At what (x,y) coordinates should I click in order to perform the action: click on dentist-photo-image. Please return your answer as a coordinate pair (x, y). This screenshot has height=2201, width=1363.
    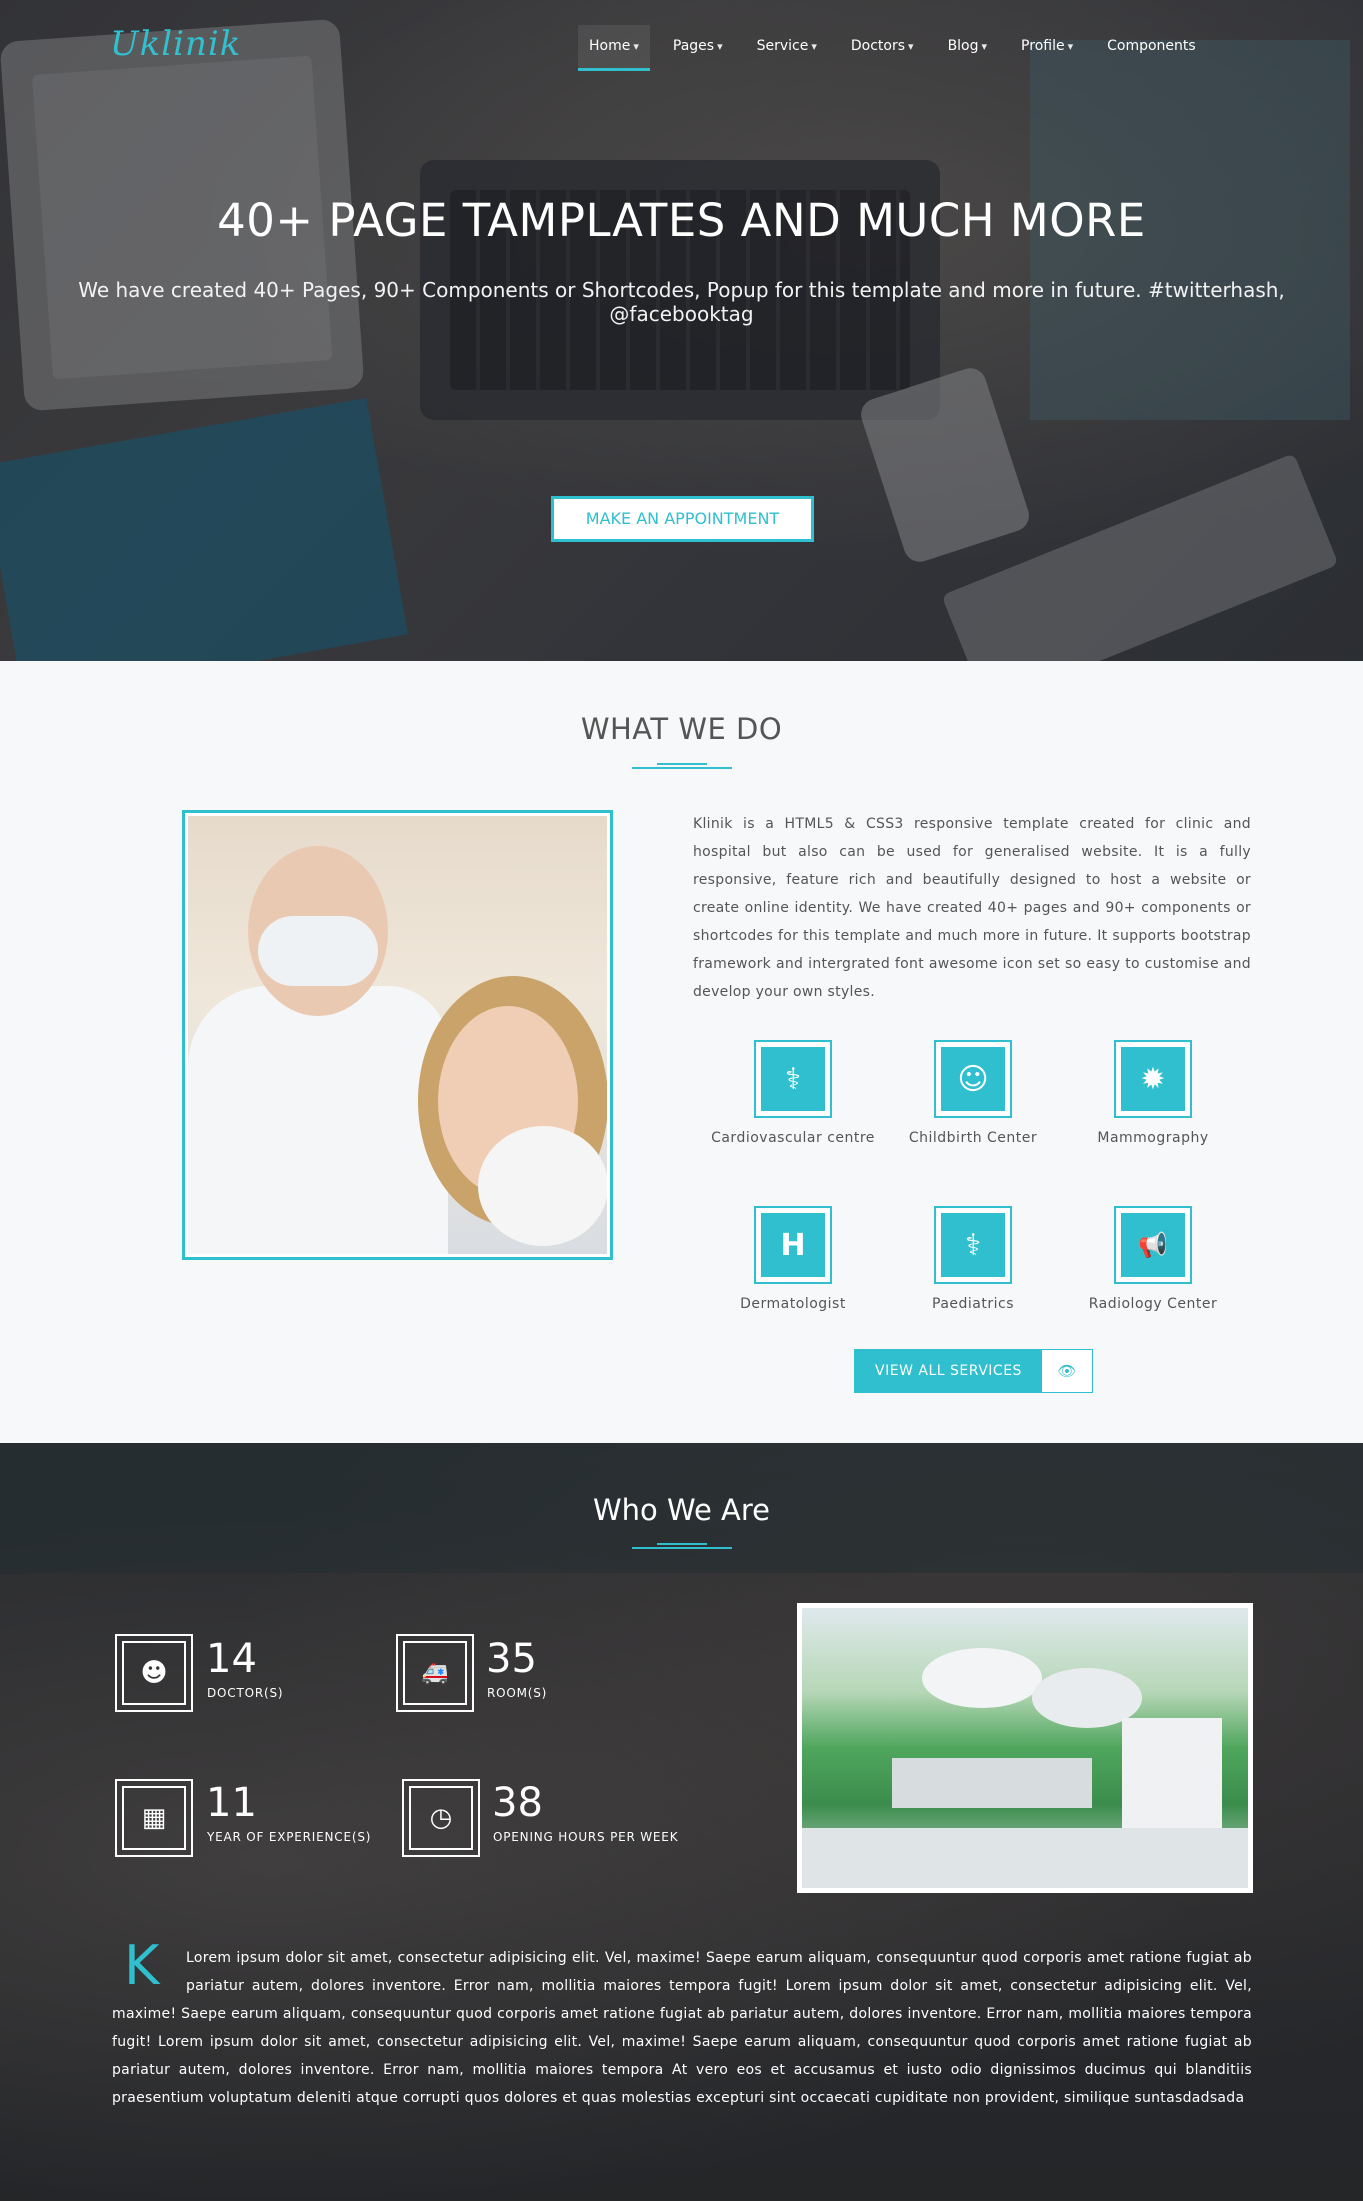
    Looking at the image, I should click on (397, 1035).